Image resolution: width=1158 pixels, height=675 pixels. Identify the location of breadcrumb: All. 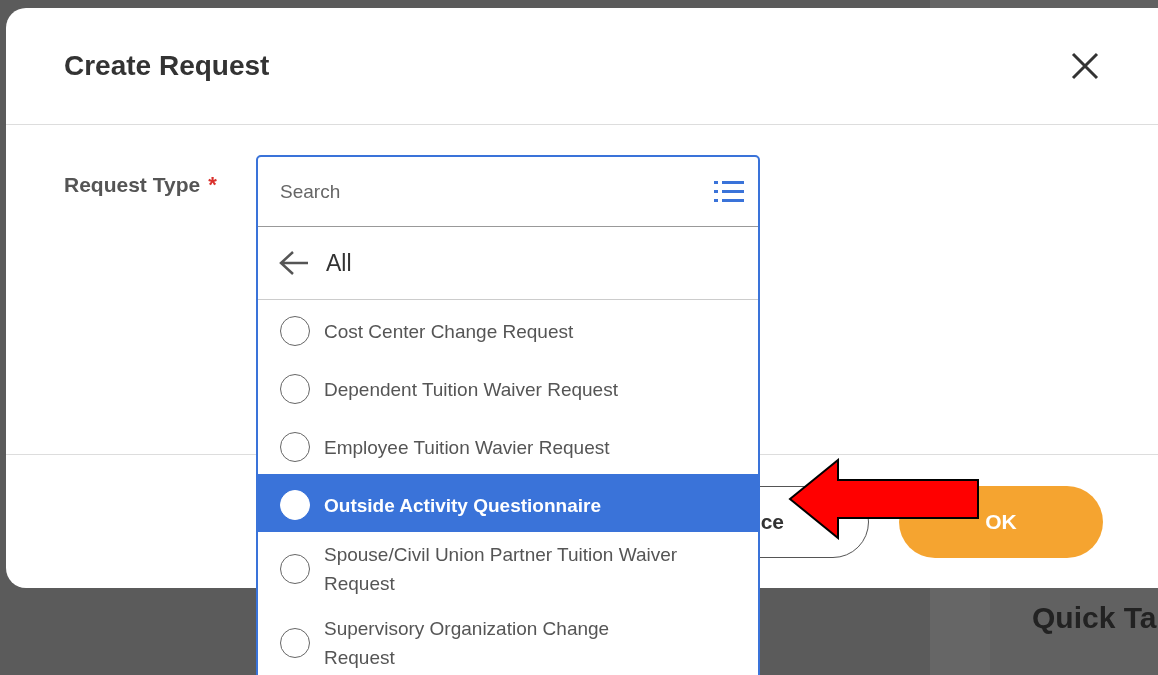
(339, 263).